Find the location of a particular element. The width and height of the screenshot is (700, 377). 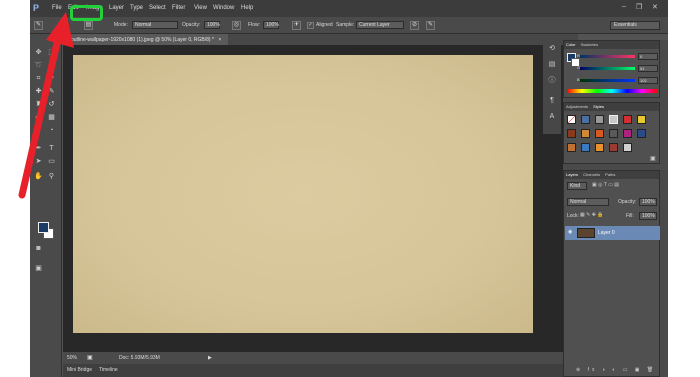

arrow-shaft is located at coordinates (41, 112).